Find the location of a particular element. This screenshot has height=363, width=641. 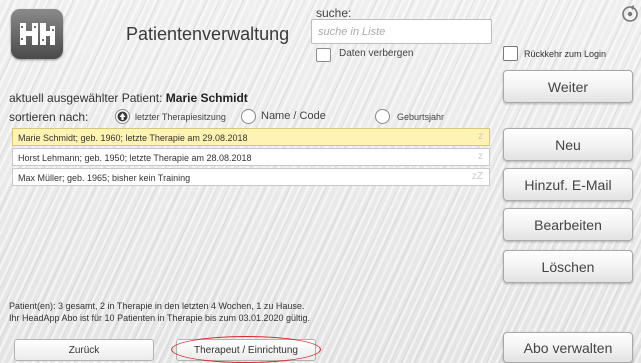

headapp-logo-icon is located at coordinates (37, 34).